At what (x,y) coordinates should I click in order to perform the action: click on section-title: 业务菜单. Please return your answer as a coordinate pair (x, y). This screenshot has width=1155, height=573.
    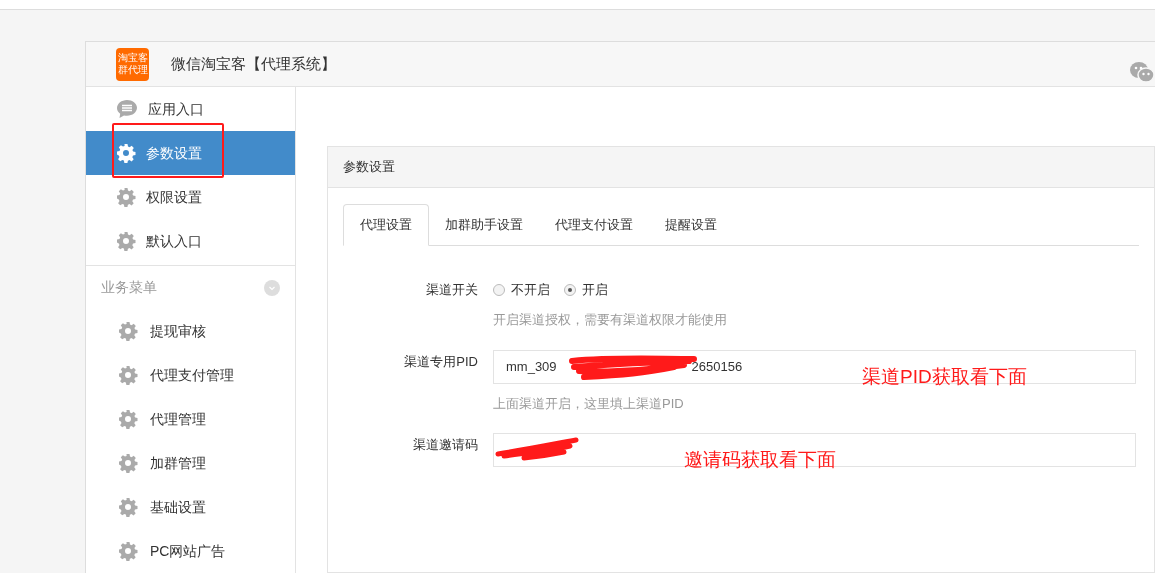
    Looking at the image, I should click on (129, 287).